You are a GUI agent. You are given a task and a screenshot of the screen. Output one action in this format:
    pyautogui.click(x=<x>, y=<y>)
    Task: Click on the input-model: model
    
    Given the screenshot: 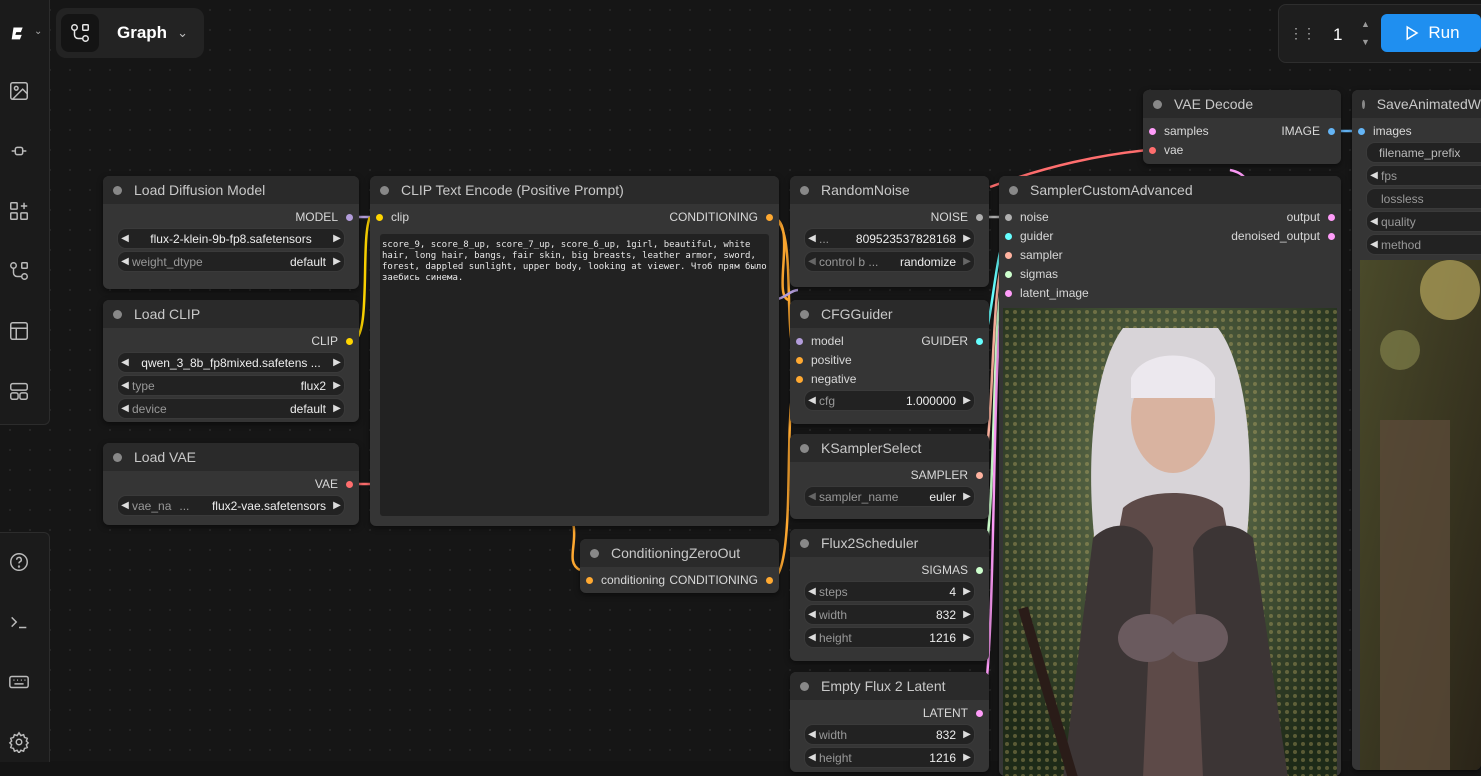 What is the action you would take?
    pyautogui.click(x=817, y=341)
    